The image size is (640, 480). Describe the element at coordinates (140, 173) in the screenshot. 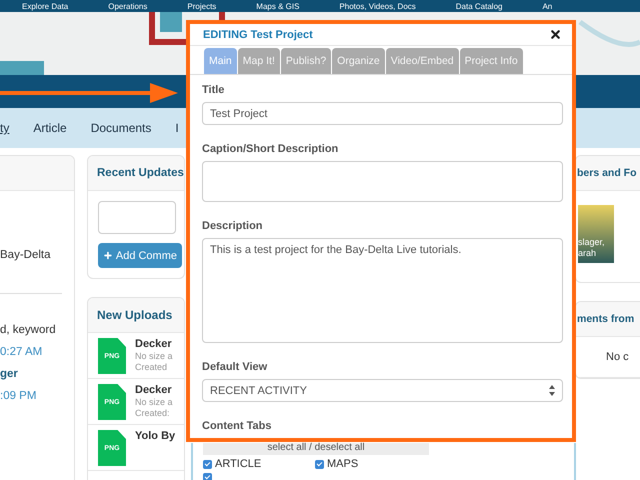

I see `card-title: Recent Updates` at that location.